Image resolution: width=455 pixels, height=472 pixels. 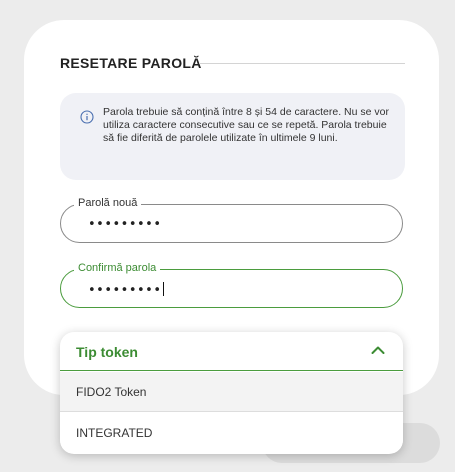 I want to click on section-title: RESETARE PAROLĂ, so click(x=131, y=63).